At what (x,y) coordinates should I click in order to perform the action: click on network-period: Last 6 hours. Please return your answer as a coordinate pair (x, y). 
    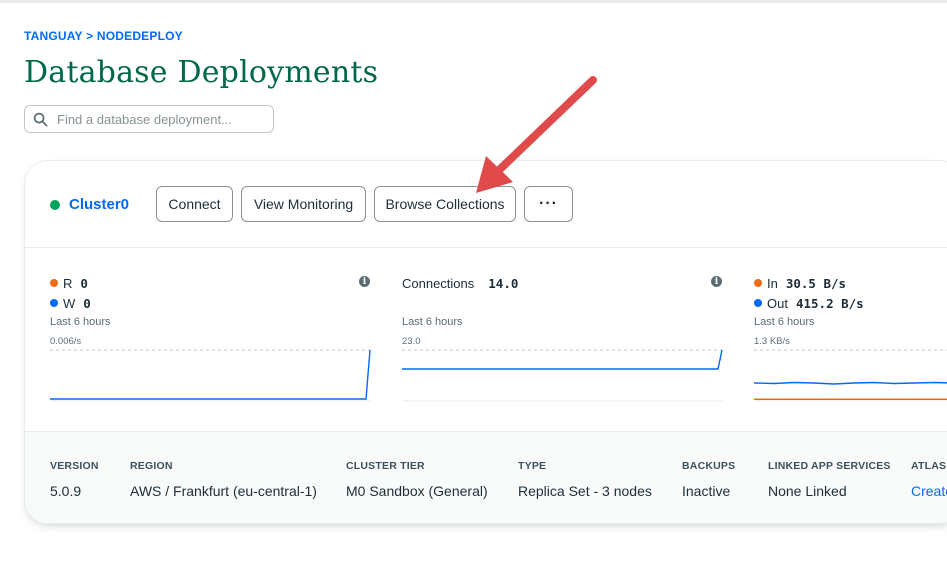
    Looking at the image, I should click on (784, 322).